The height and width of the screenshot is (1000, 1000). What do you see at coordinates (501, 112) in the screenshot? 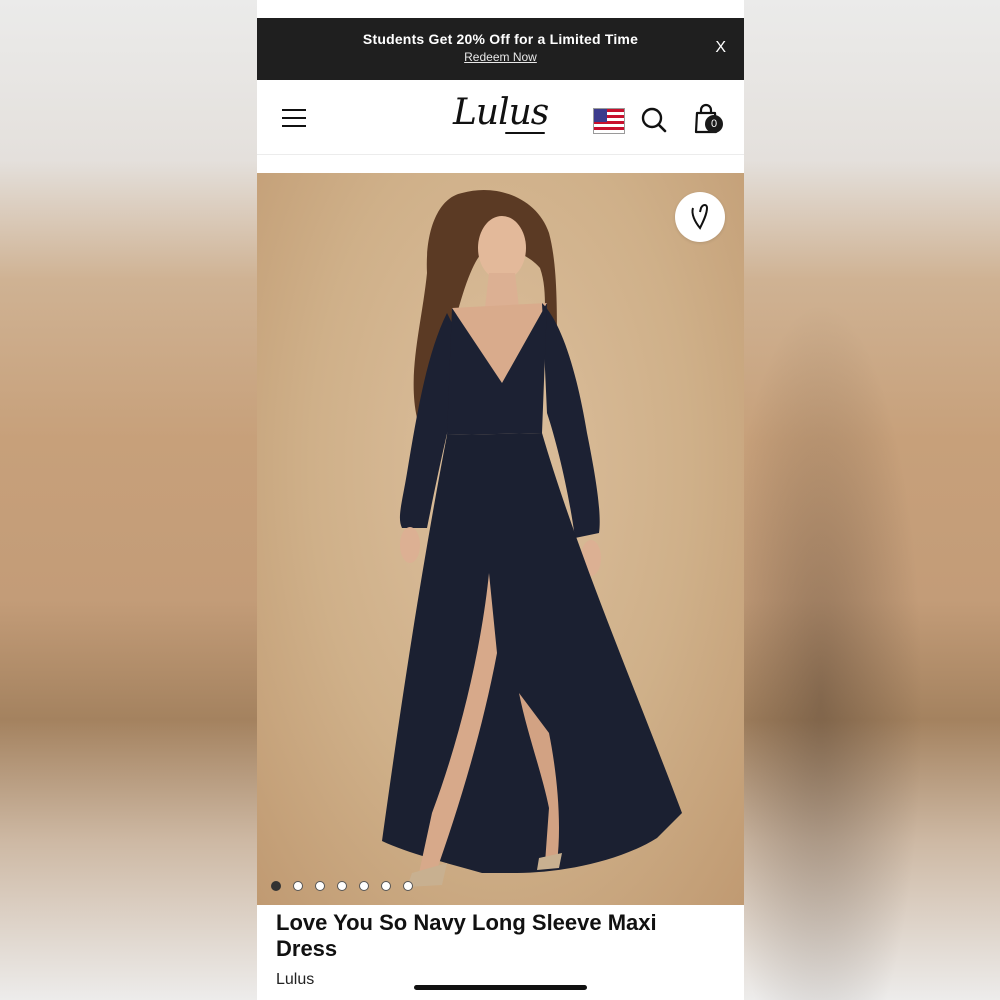
I see `lulus-logo: Lulus` at bounding box center [501, 112].